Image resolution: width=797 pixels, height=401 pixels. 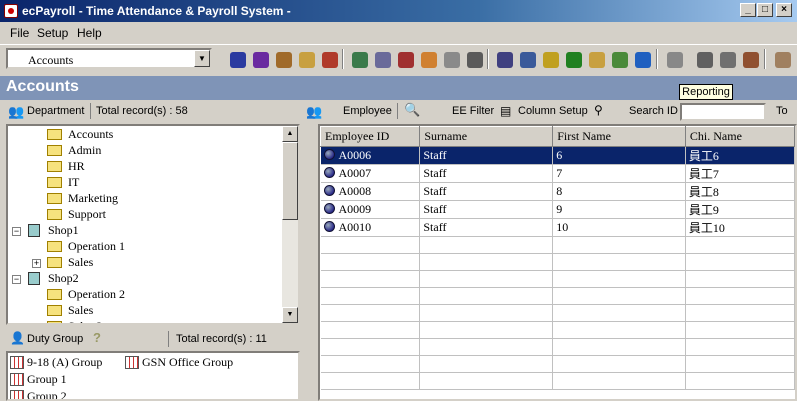 What do you see at coordinates (238, 60) in the screenshot?
I see `employees-icon` at bounding box center [238, 60].